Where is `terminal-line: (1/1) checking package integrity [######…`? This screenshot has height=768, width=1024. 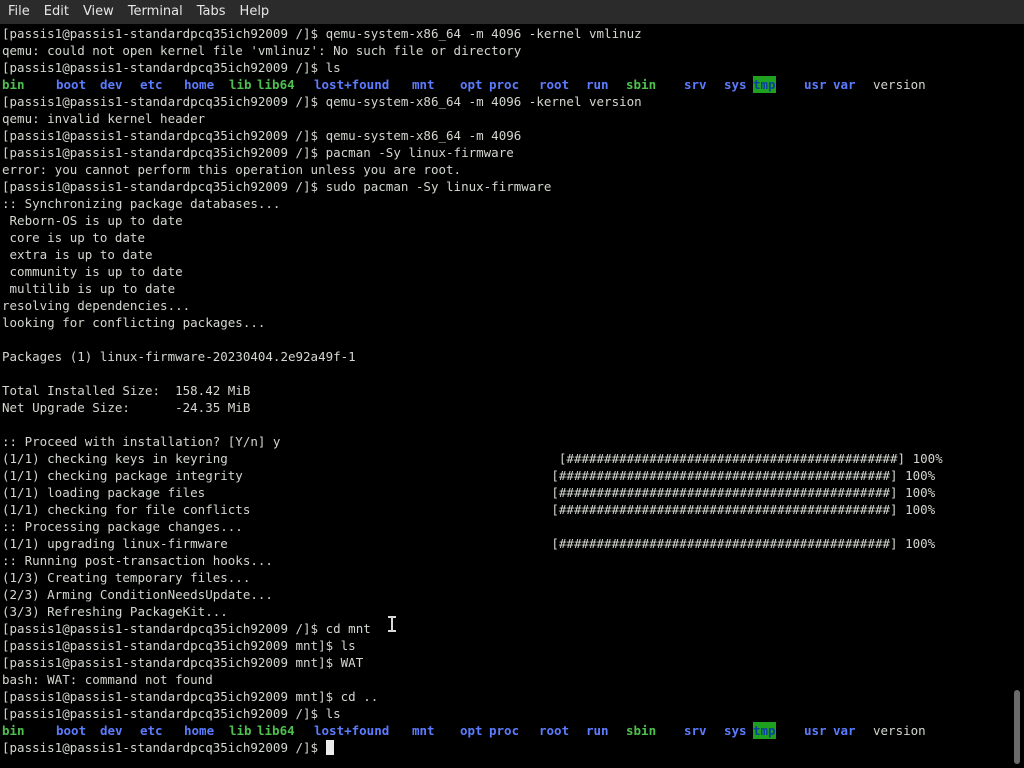 terminal-line: (1/1) checking package integrity [######… is located at coordinates (469, 475).